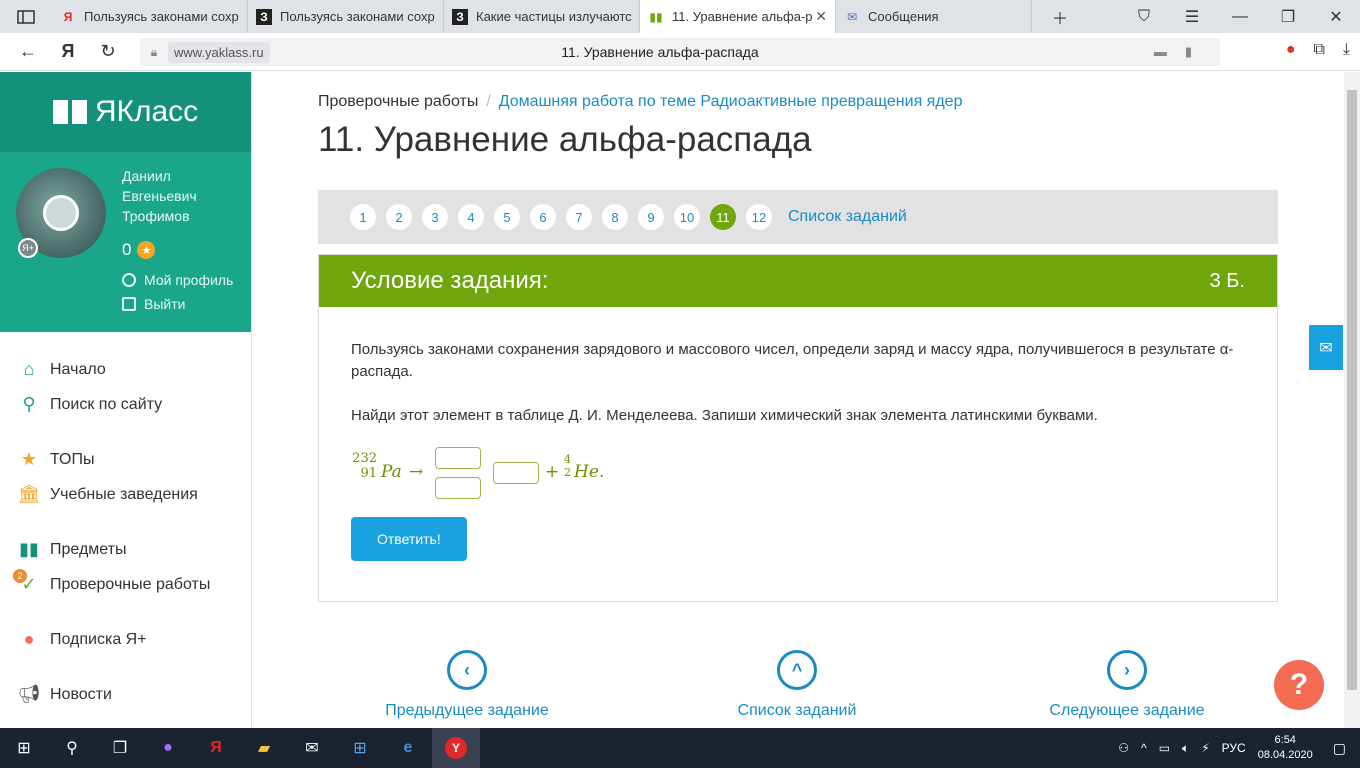  What do you see at coordinates (1318, 50) in the screenshot?
I see `extensions-icon: ⧉` at bounding box center [1318, 50].